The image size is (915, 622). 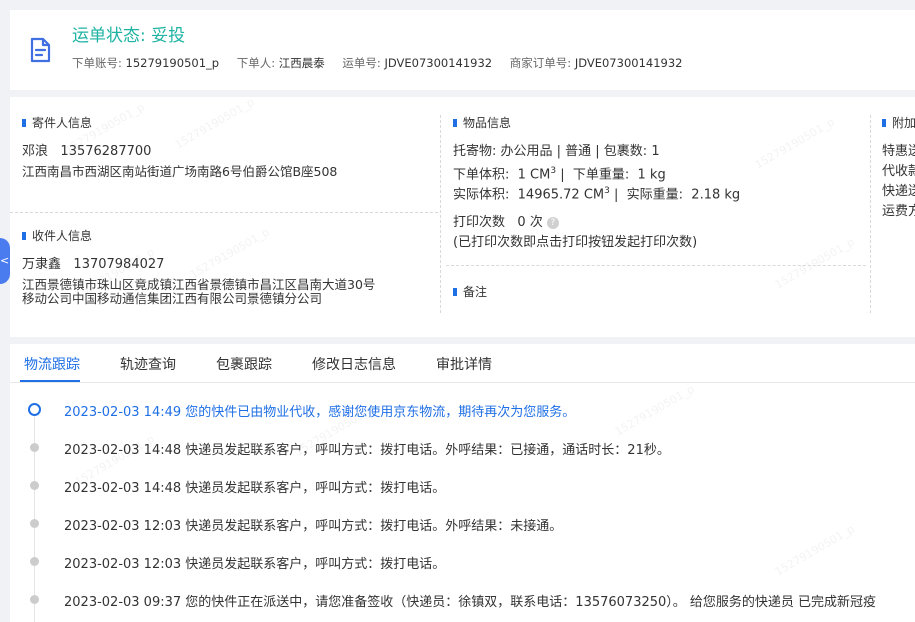 I want to click on receiver-address-line2: 移动公司中国移动通信集团江西有限公司景德镇分公司, so click(x=172, y=298).